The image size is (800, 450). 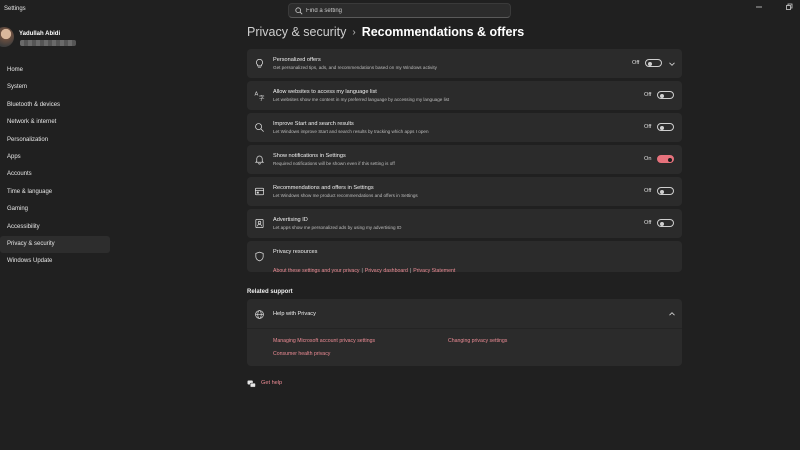 I want to click on breadcrumb-parent: Privacy & security, so click(x=296, y=32).